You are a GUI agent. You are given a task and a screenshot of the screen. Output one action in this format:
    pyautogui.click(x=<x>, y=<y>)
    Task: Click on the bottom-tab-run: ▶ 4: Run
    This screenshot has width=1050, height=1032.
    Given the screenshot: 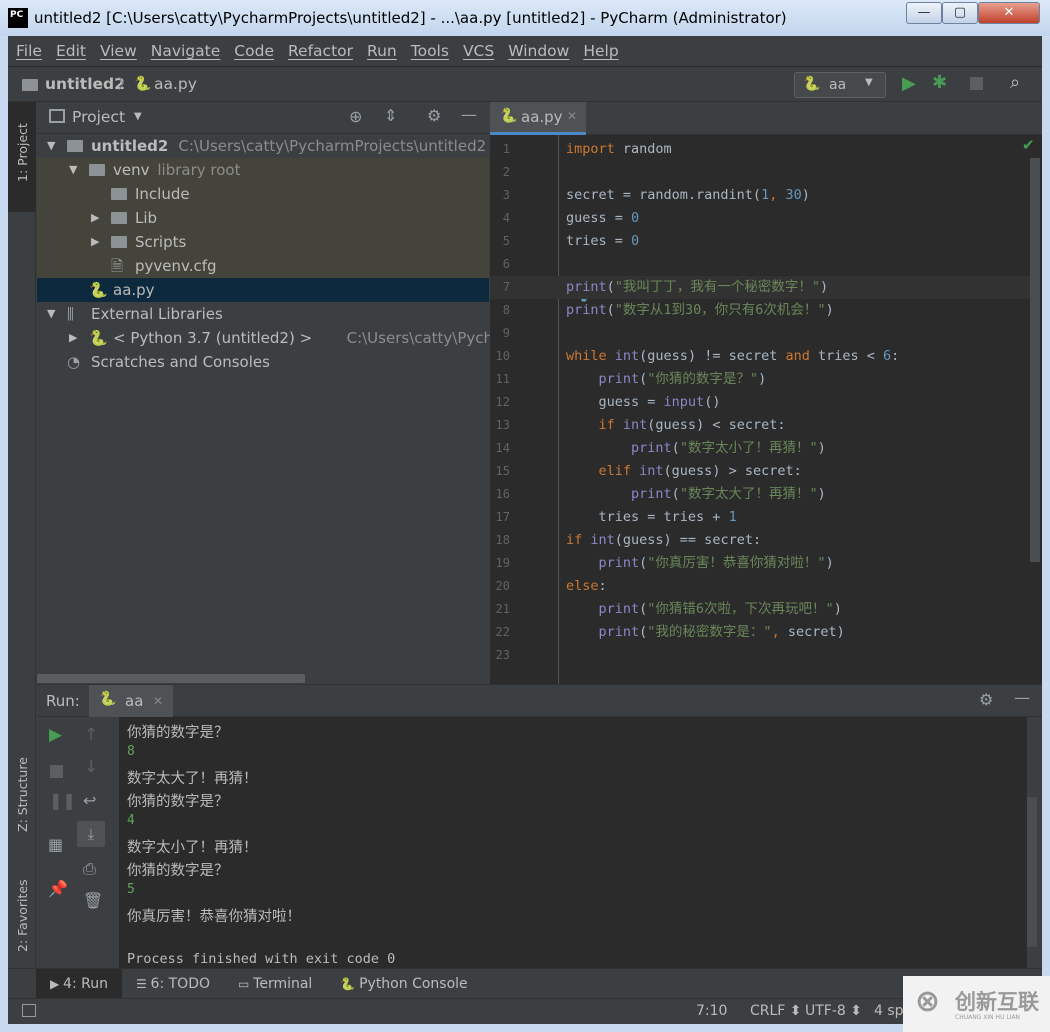 What is the action you would take?
    pyautogui.click(x=79, y=983)
    